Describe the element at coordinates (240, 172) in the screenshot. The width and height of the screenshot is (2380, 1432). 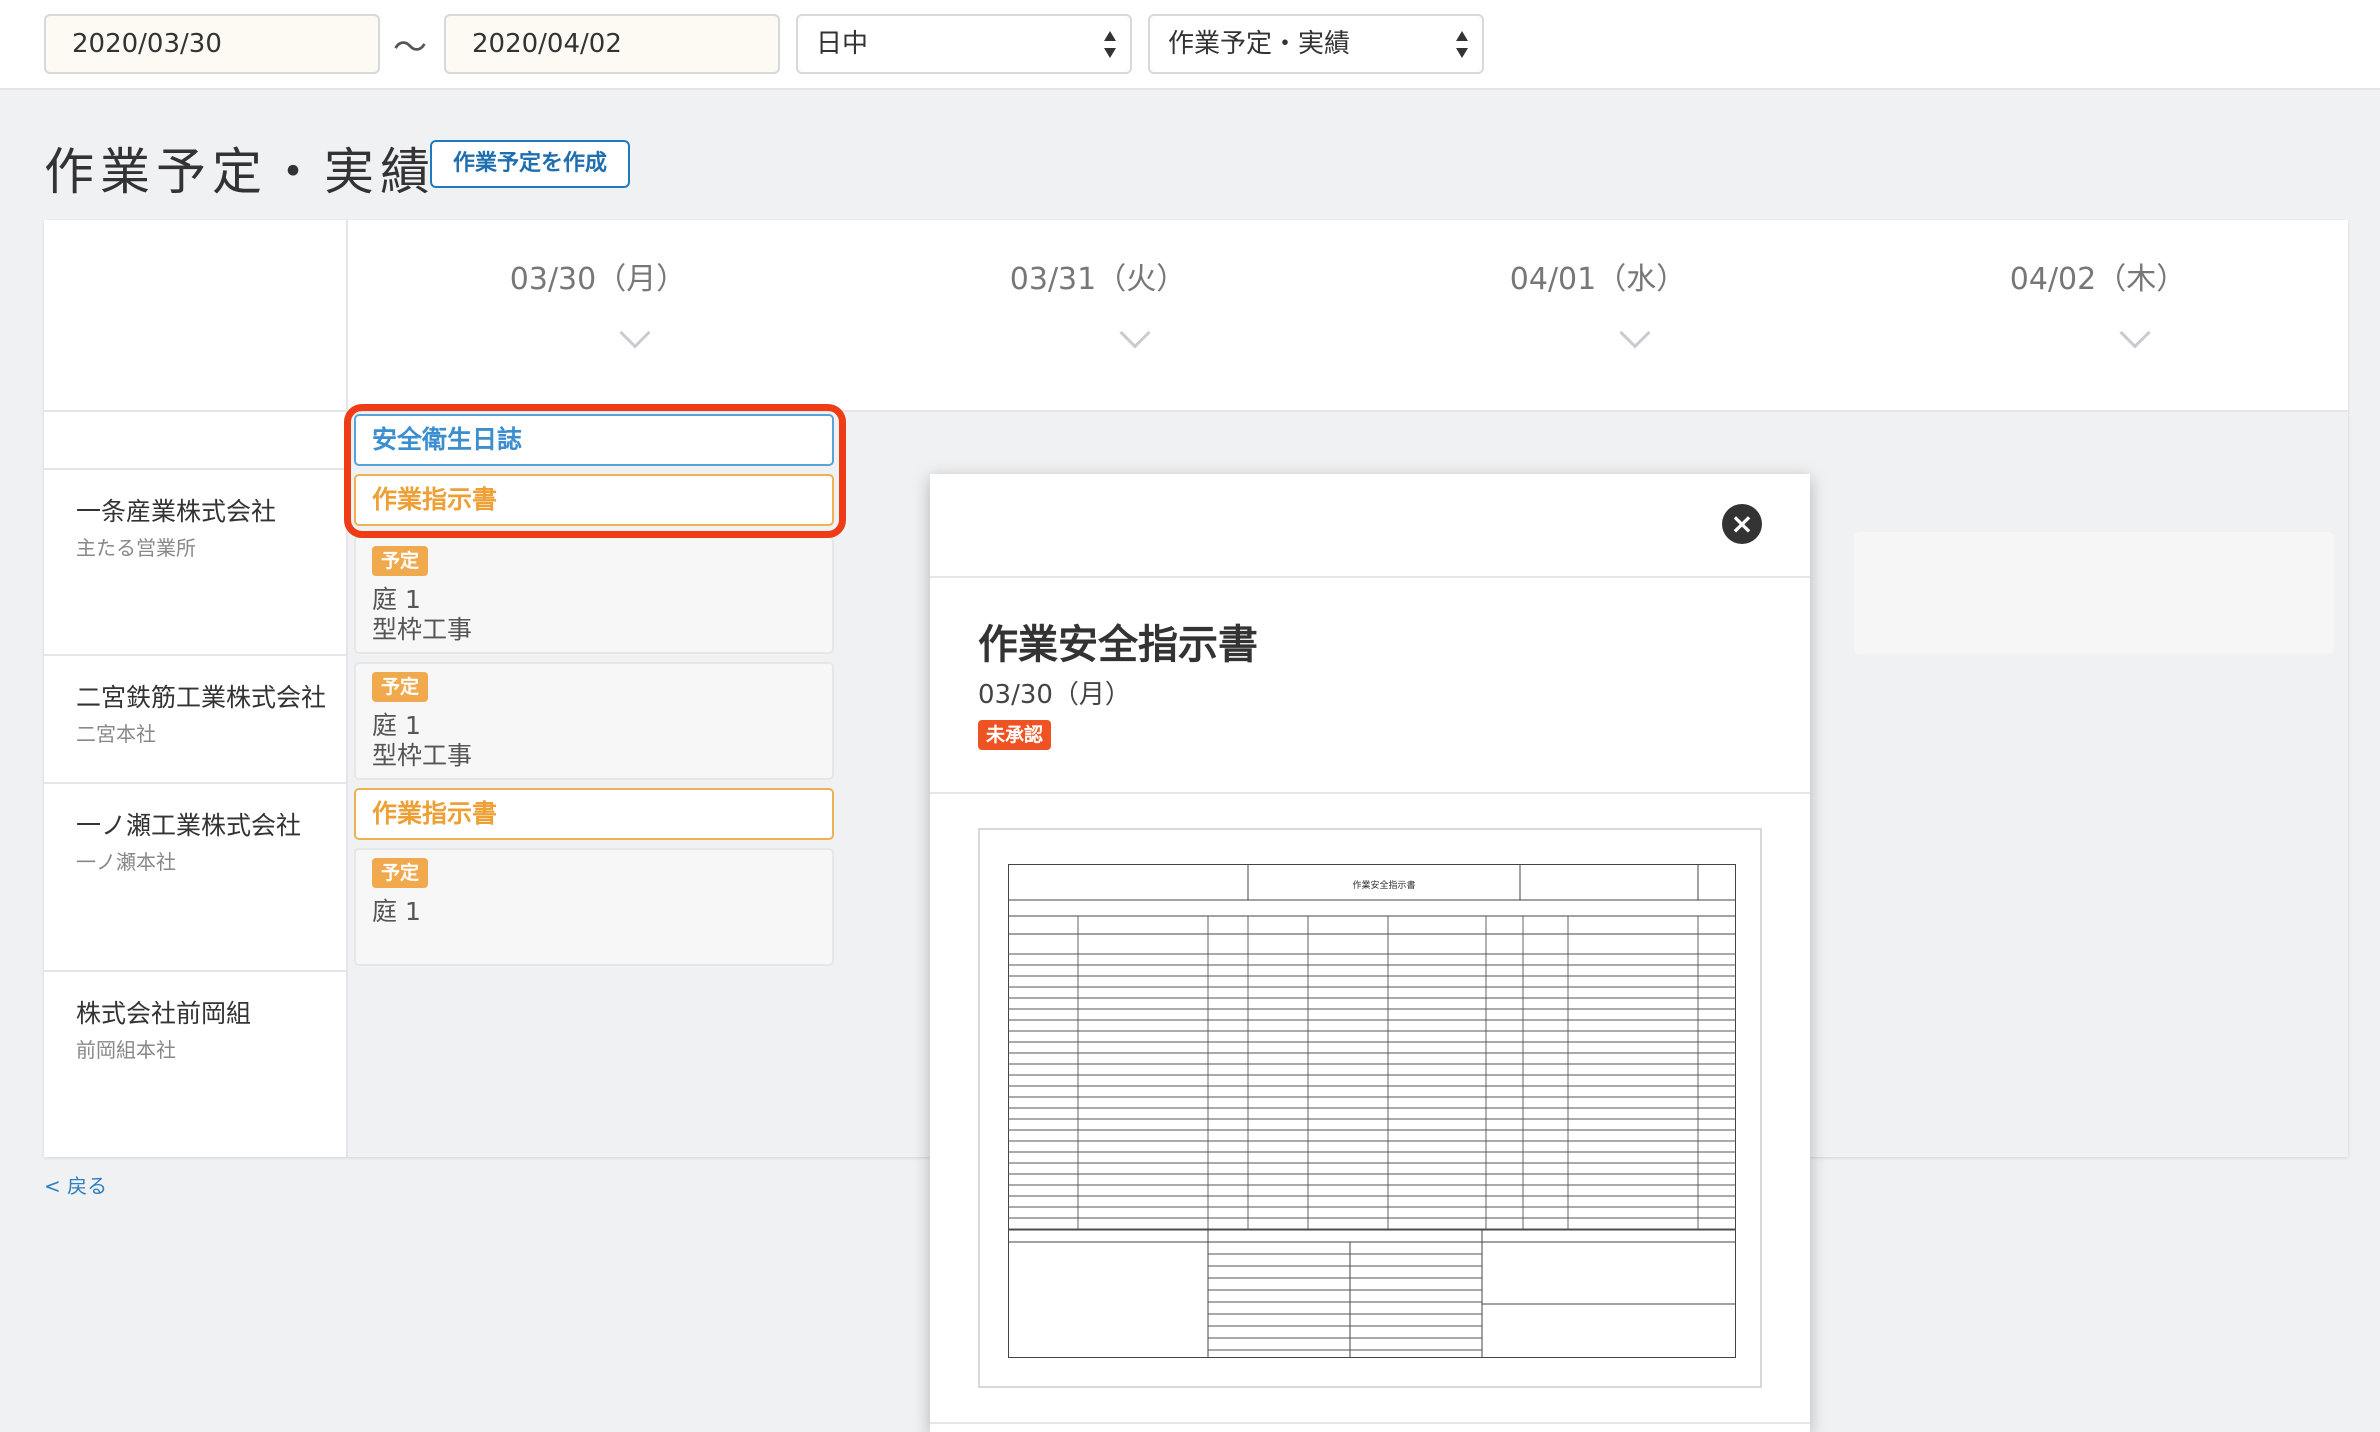
I see `page-title: 作業予定・実績` at that location.